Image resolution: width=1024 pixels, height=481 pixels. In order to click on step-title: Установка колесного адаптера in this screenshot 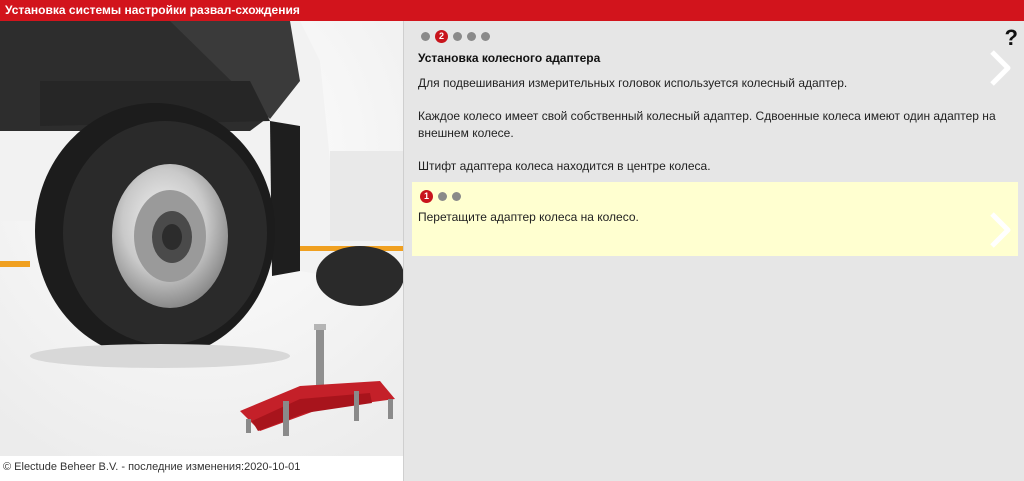, I will do `click(509, 58)`.